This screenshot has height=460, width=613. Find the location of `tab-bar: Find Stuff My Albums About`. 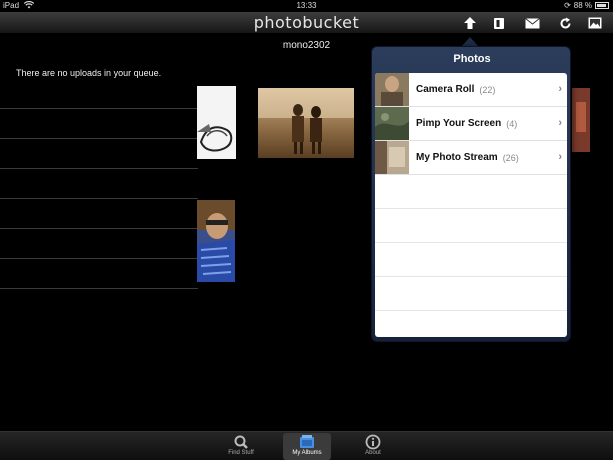

tab-bar: Find Stuff My Albums About is located at coordinates (306, 445).